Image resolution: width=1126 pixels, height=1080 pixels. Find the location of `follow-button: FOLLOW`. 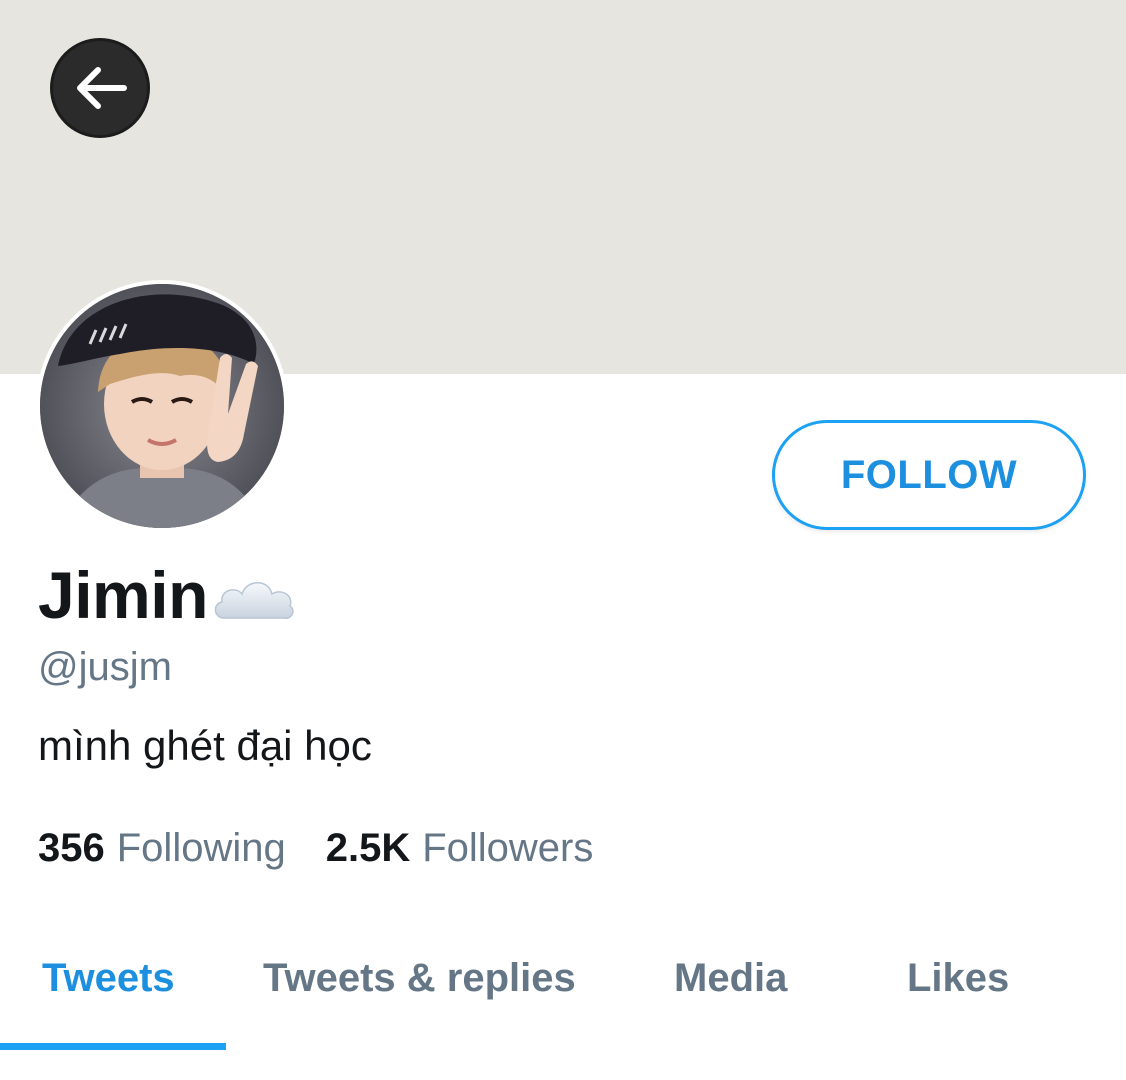

follow-button: FOLLOW is located at coordinates (929, 475).